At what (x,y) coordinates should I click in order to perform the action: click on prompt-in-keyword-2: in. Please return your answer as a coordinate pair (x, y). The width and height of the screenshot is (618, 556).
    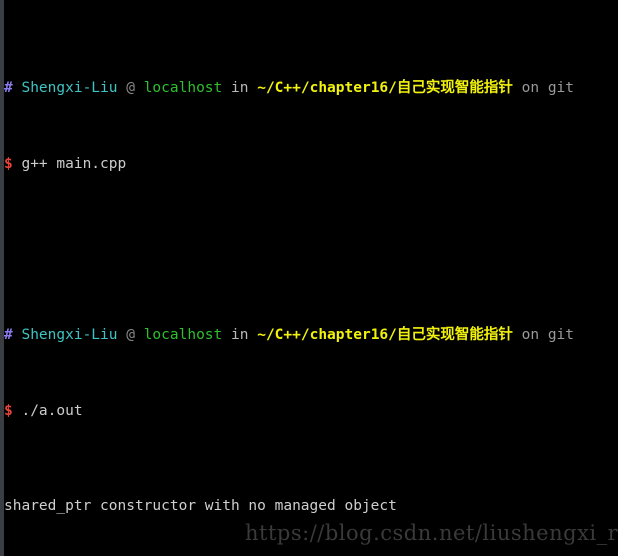
    Looking at the image, I should click on (240, 335).